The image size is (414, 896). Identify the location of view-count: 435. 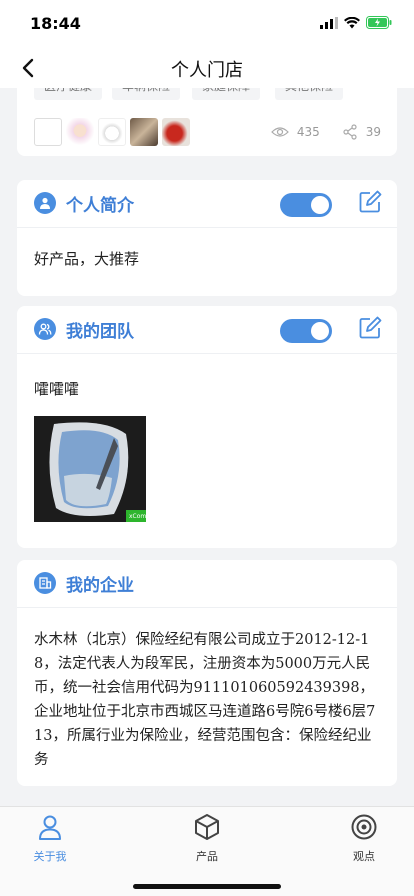
(308, 132).